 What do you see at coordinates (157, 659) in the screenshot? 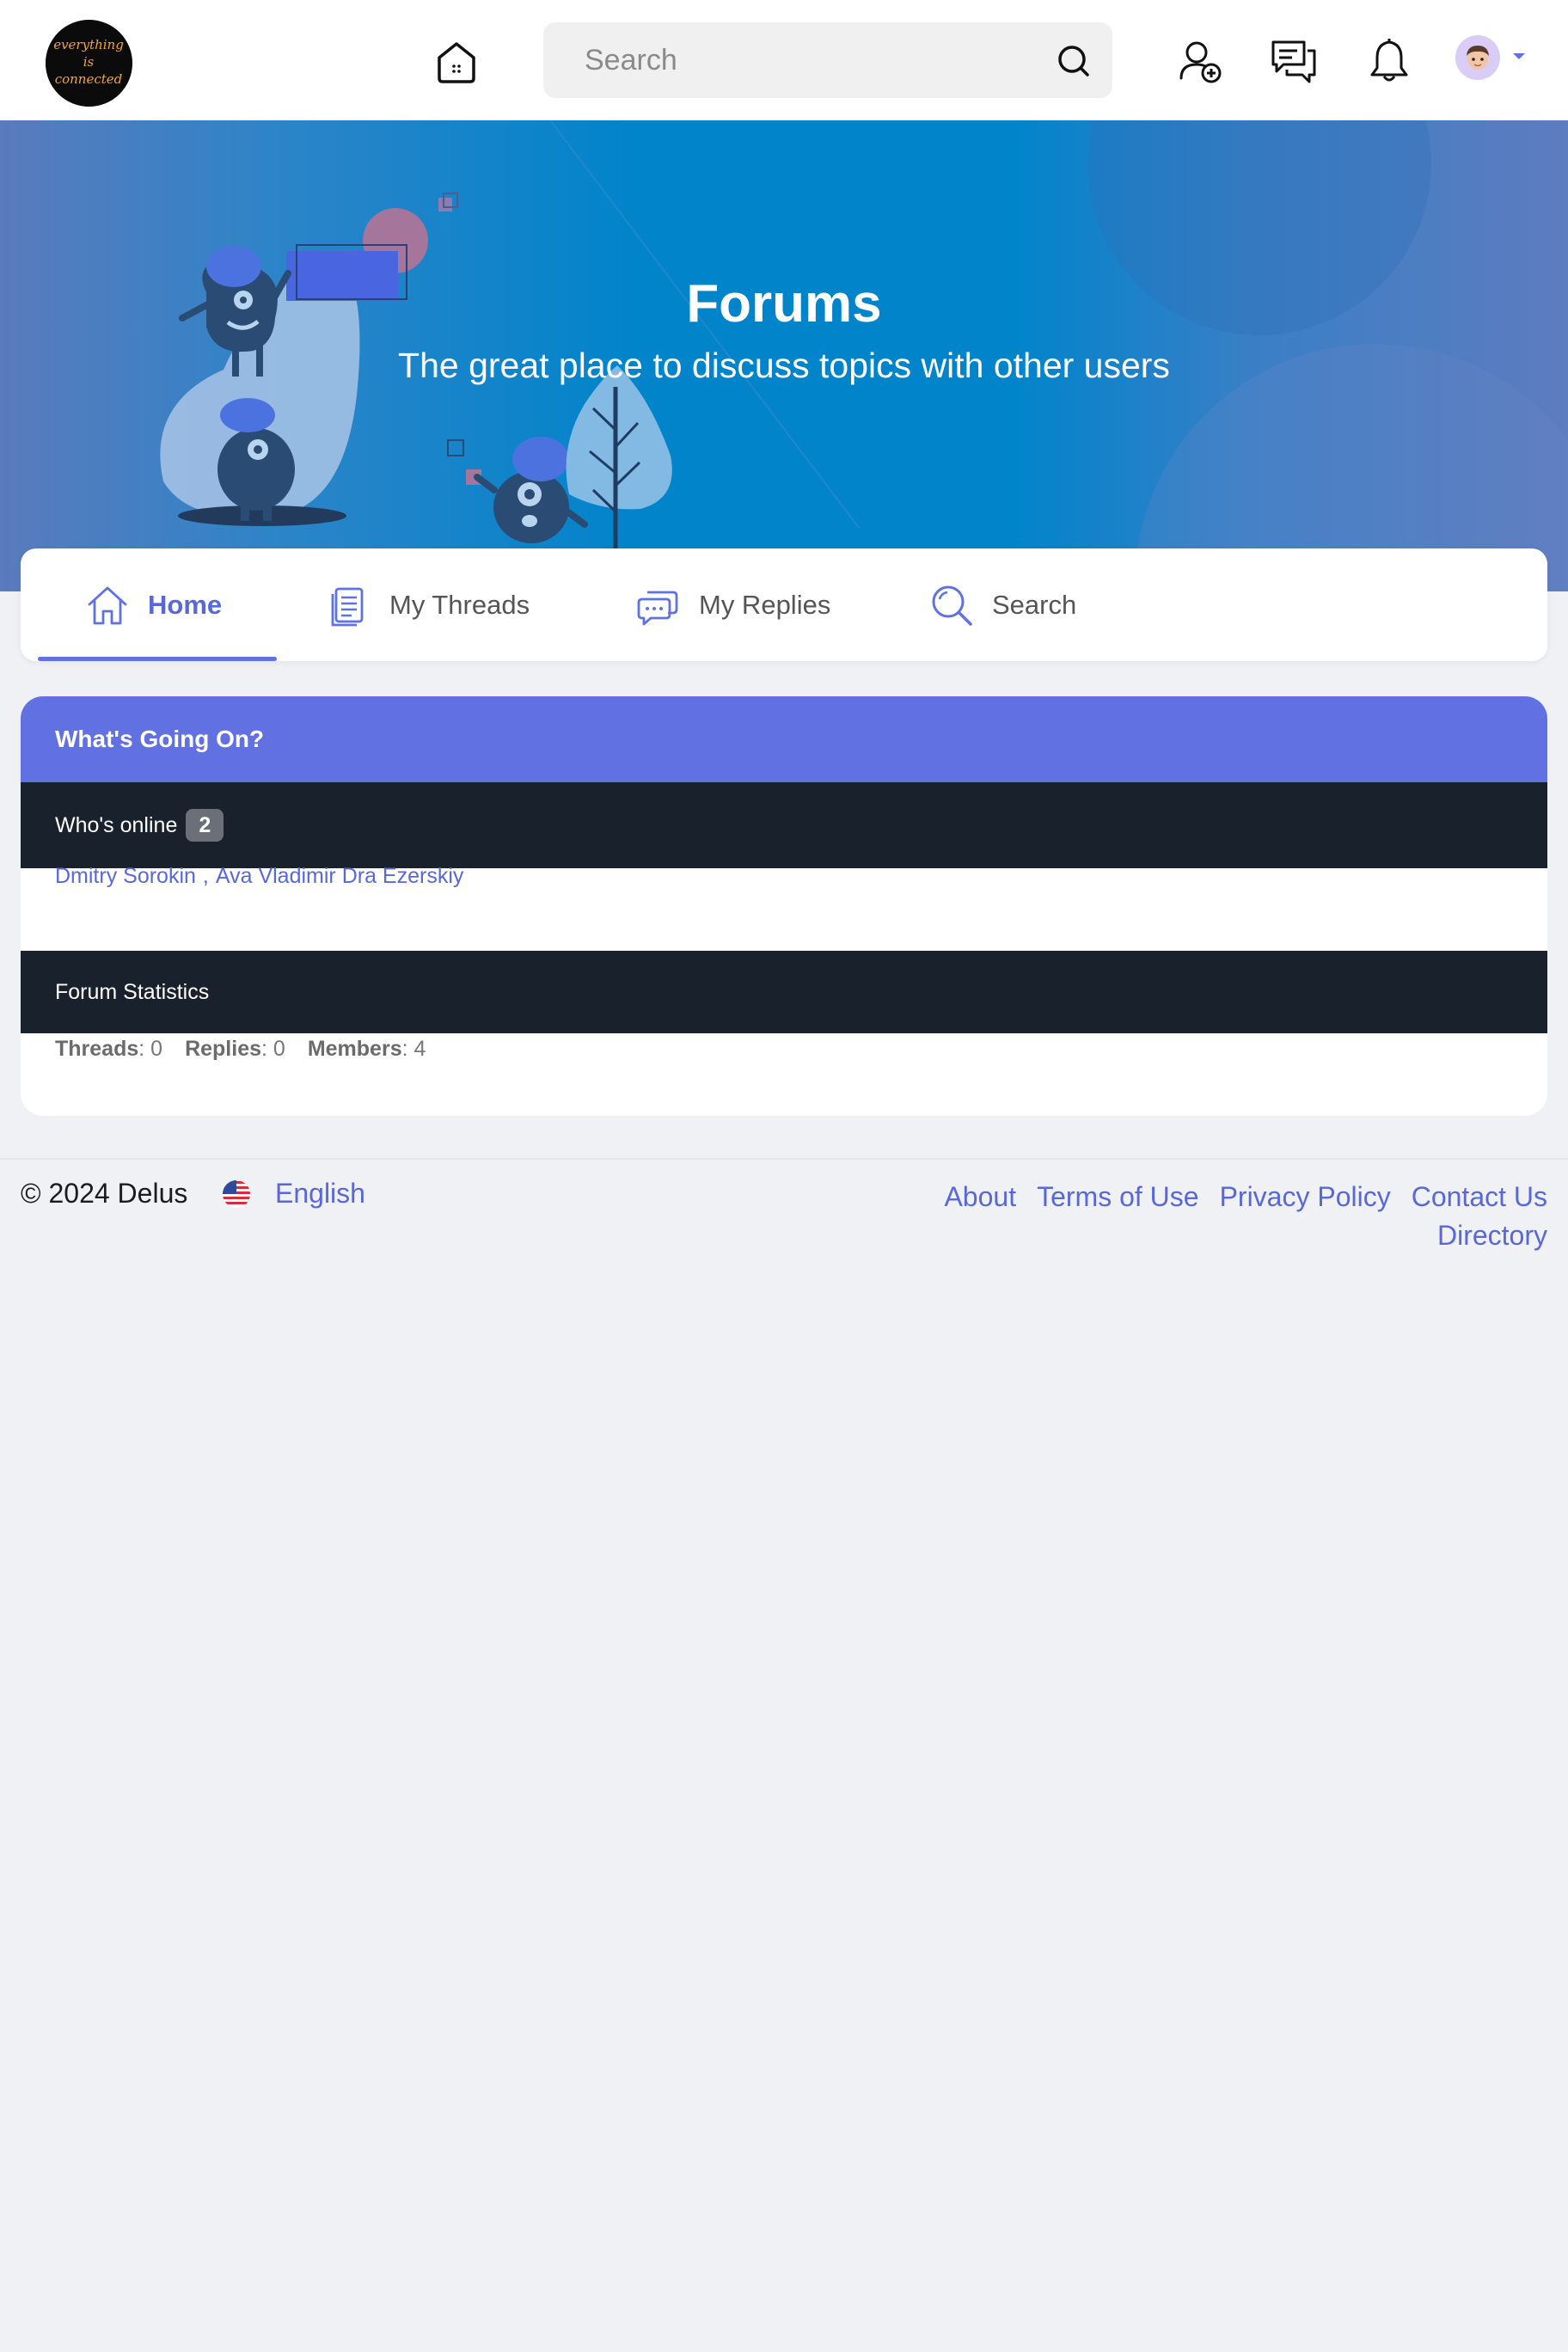
I see `active-tab-indicator` at bounding box center [157, 659].